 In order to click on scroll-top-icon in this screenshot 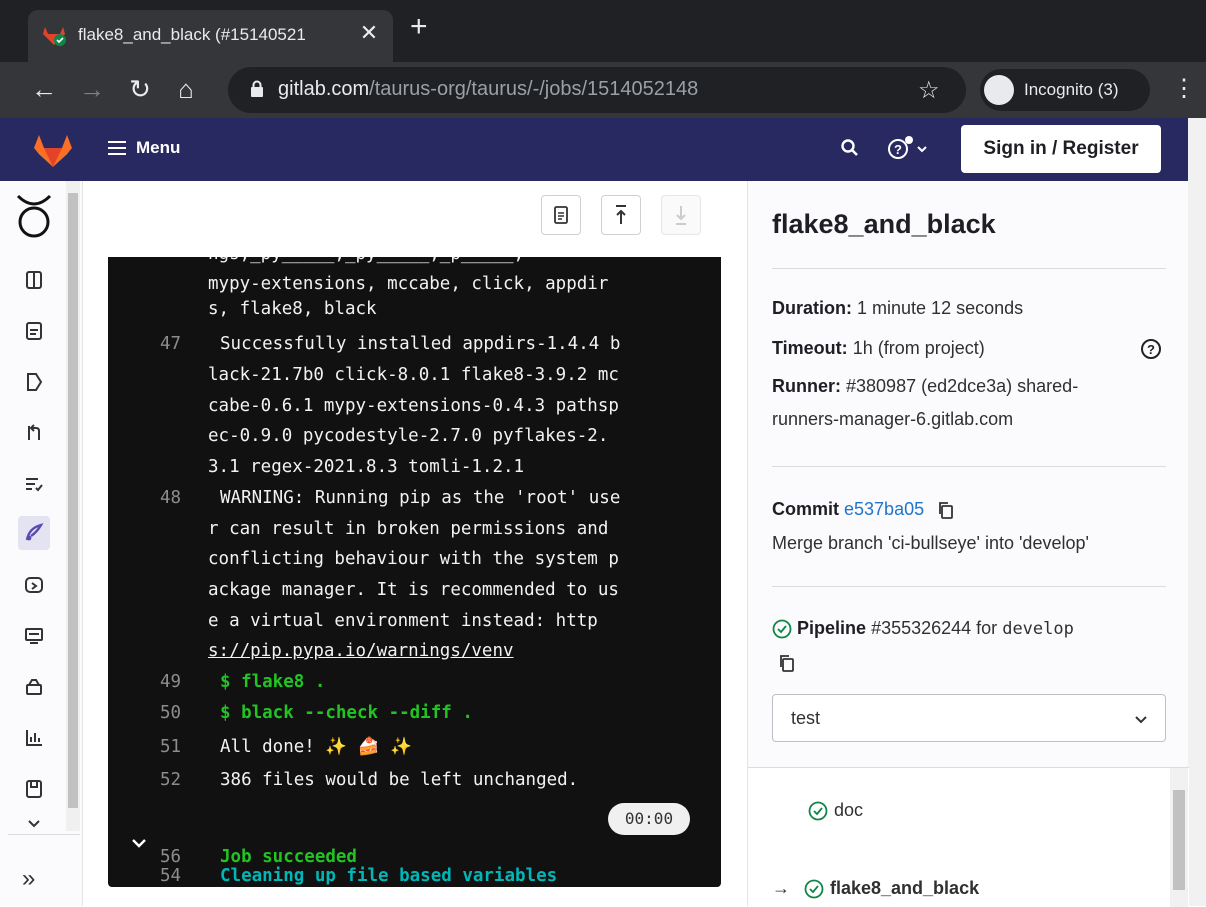, I will do `click(621, 214)`.